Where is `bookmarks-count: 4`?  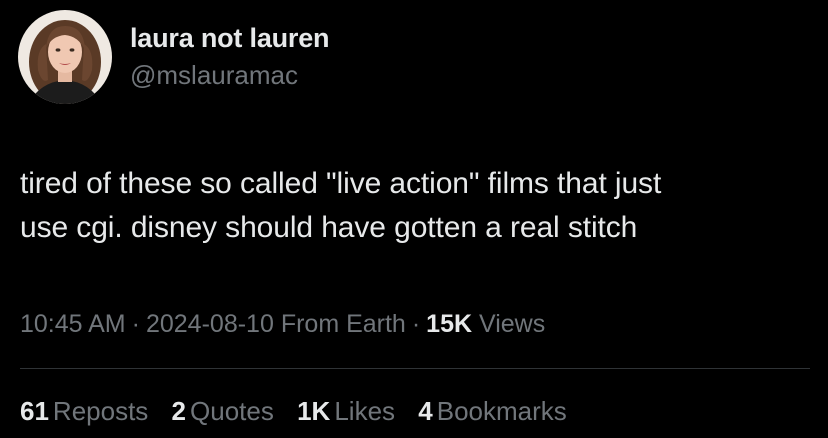
bookmarks-count: 4 is located at coordinates (425, 411).